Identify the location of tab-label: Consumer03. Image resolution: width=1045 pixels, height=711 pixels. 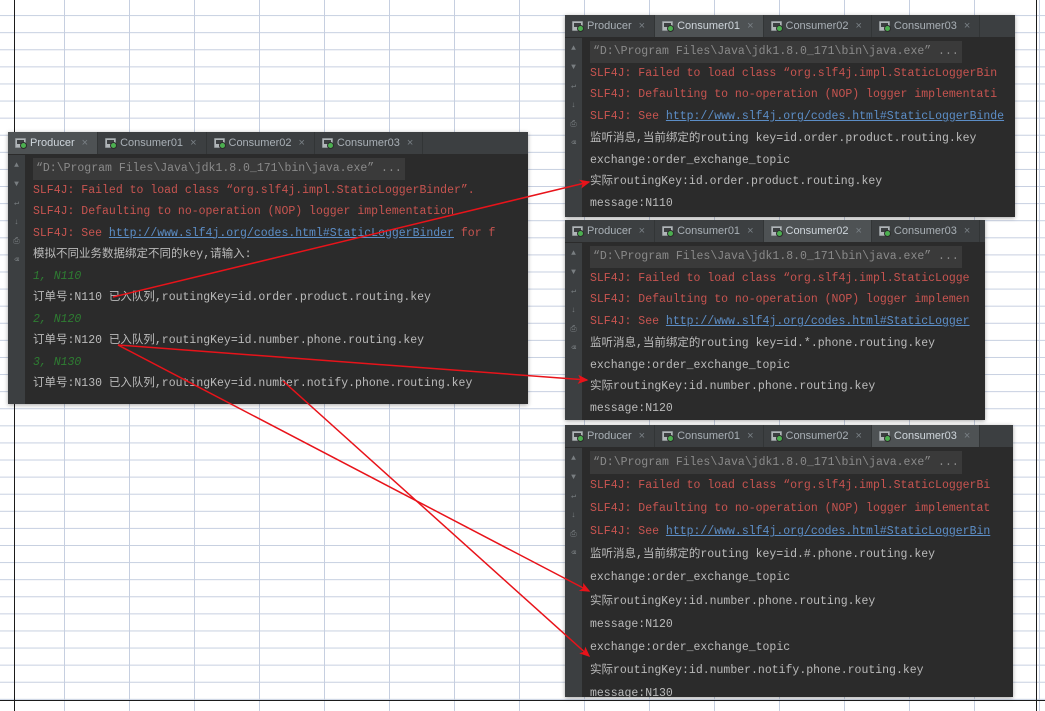
(925, 436).